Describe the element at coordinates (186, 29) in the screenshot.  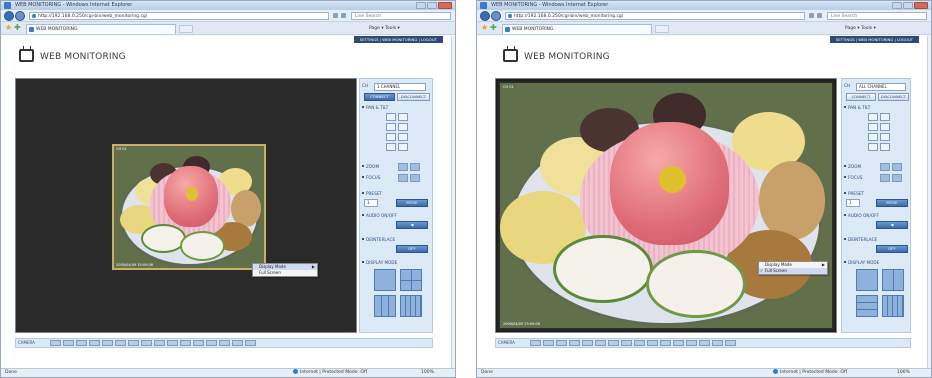
I see `new-tab-button` at that location.